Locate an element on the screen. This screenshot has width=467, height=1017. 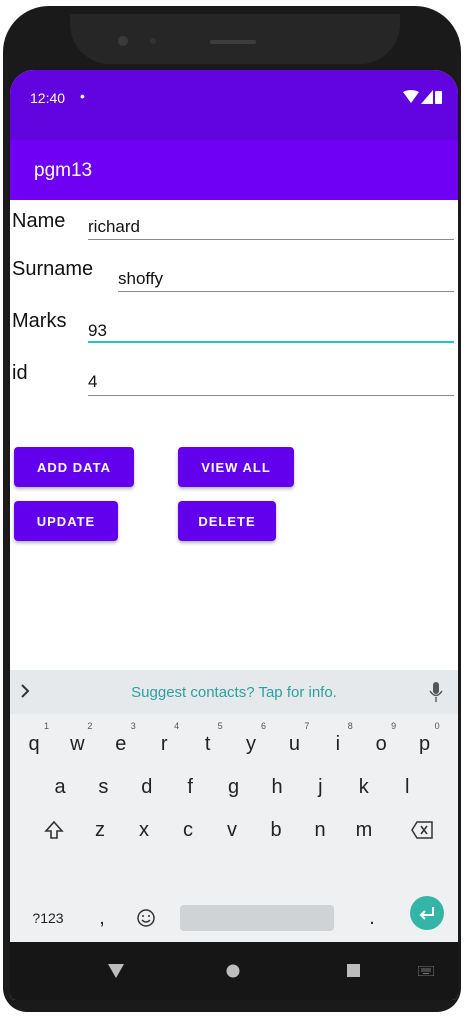
key-y: y6 is located at coordinates (251, 742).